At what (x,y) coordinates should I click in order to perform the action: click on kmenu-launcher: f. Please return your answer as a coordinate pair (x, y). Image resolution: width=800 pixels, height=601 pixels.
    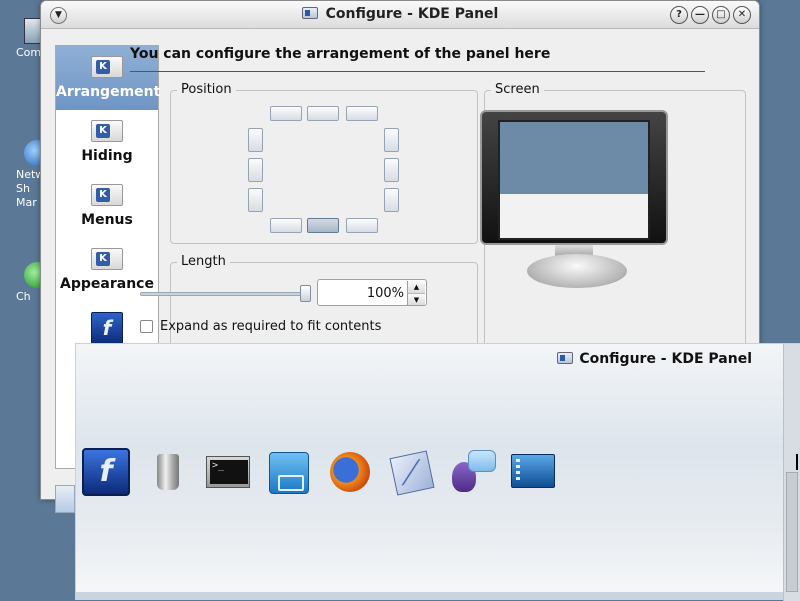
    Looking at the image, I should click on (106, 472).